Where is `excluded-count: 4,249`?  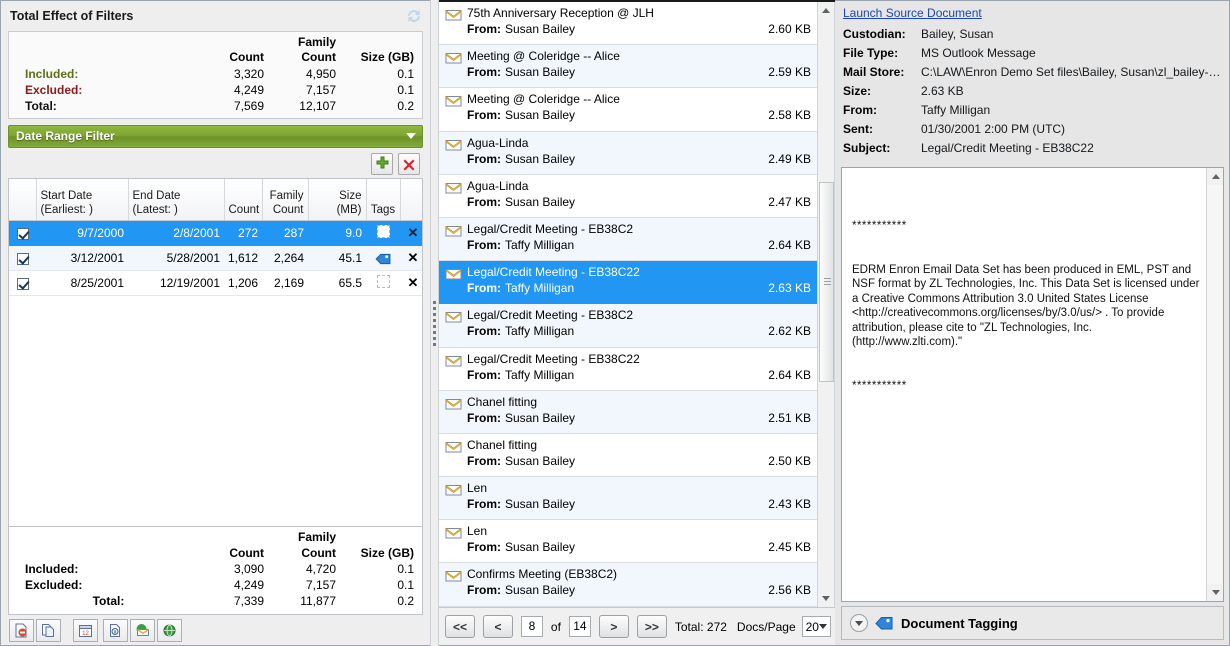
excluded-count: 4,249 is located at coordinates (248, 89).